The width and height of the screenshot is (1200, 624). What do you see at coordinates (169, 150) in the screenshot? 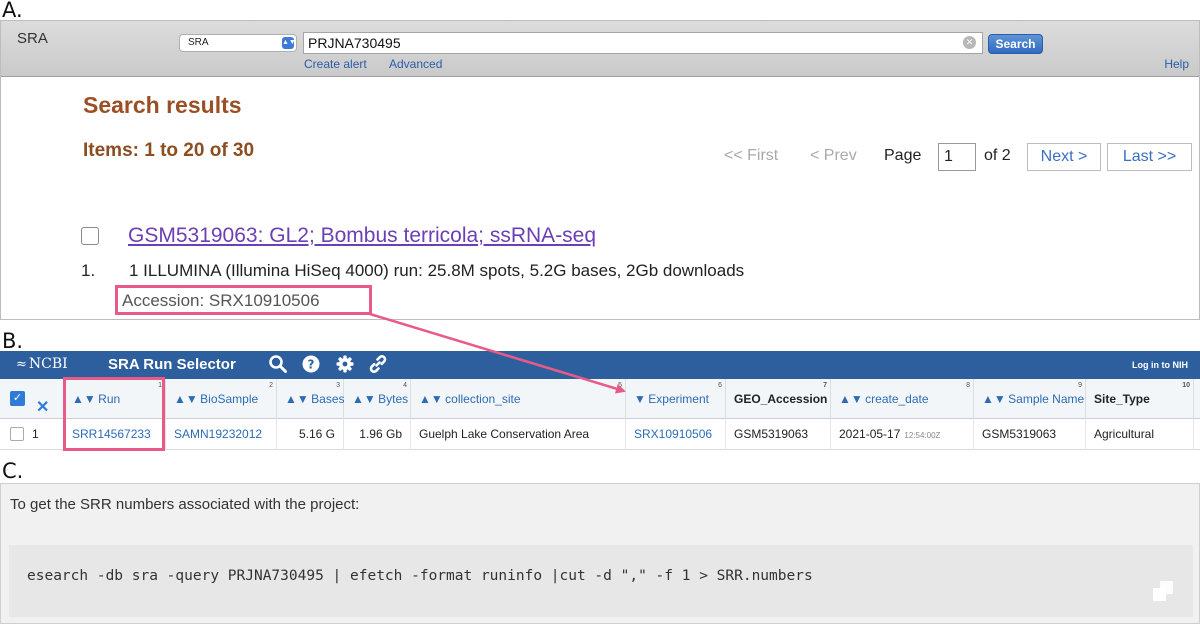
I see `items-count: Items: 1 to 20 of 30` at bounding box center [169, 150].